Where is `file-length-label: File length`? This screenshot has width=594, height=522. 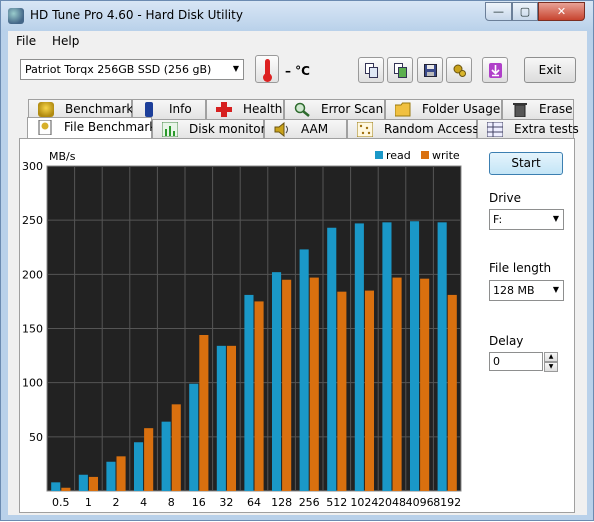
file-length-label: File length is located at coordinates (520, 268).